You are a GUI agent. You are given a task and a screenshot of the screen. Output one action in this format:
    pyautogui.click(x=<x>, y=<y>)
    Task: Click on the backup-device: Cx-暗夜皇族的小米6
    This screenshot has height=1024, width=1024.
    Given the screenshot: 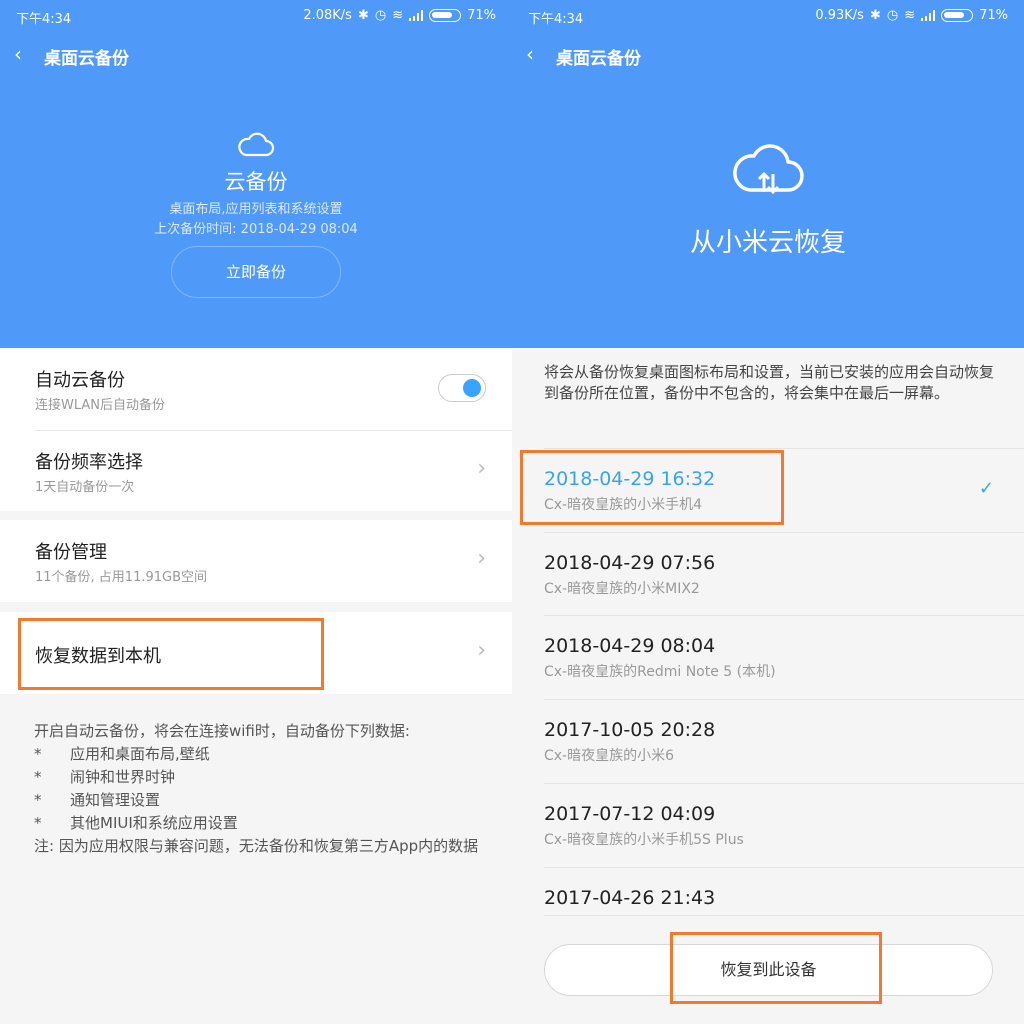 What is the action you would take?
    pyautogui.click(x=609, y=756)
    